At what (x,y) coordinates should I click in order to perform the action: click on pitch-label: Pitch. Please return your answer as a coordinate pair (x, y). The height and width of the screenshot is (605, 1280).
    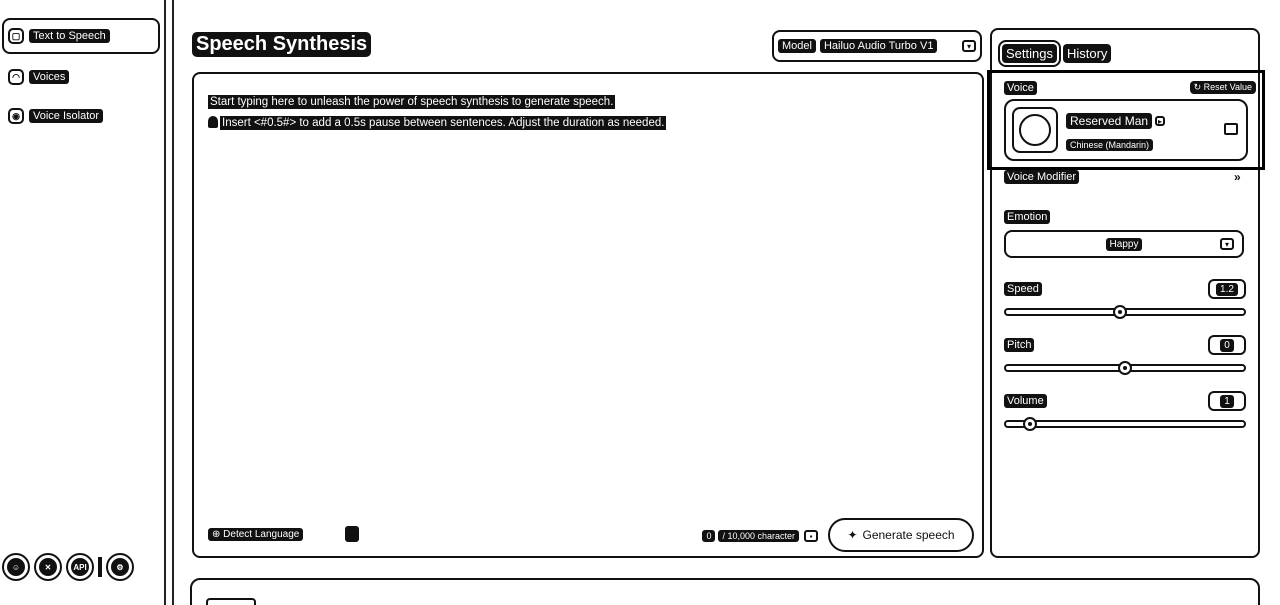
    Looking at the image, I should click on (1019, 345).